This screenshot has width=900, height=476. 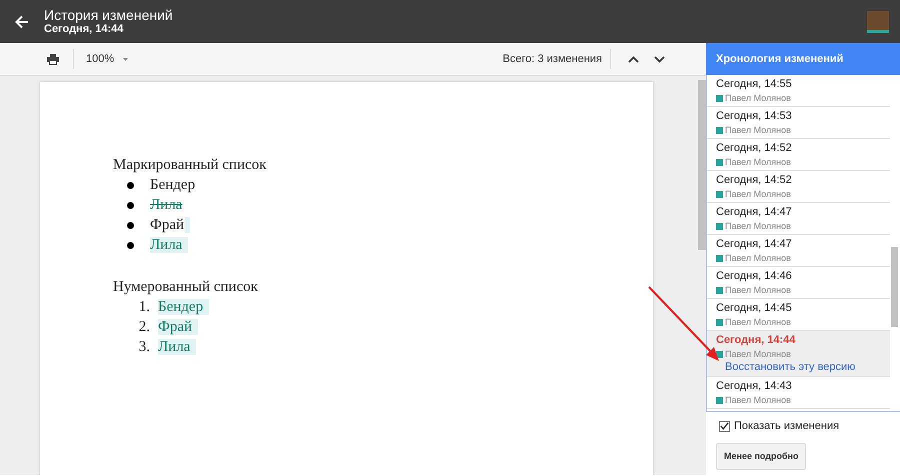 What do you see at coordinates (798, 354) in the screenshot?
I see `revision-item: Сегодня, 14:44 Павел Молянов Восстановить эту версию` at bounding box center [798, 354].